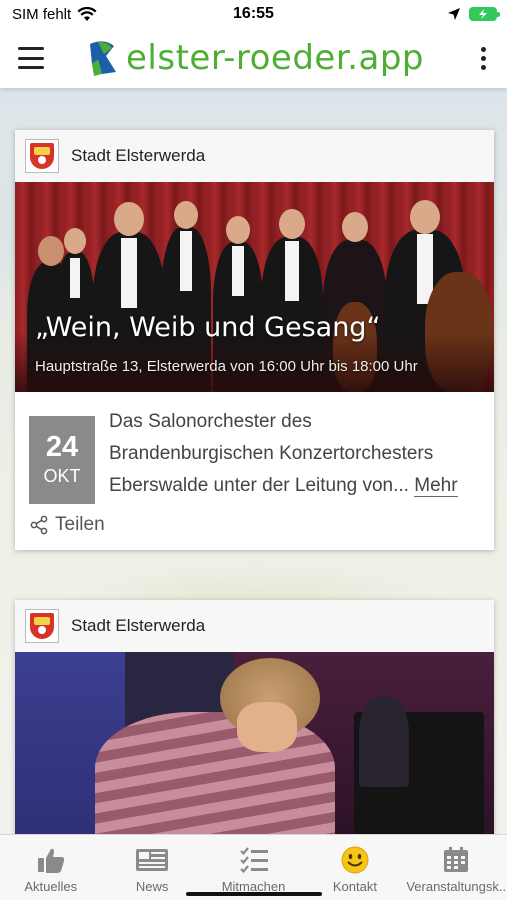 The height and width of the screenshot is (900, 507). Describe the element at coordinates (42, 14) in the screenshot. I see `carrier-label: SIM fehlt` at that location.